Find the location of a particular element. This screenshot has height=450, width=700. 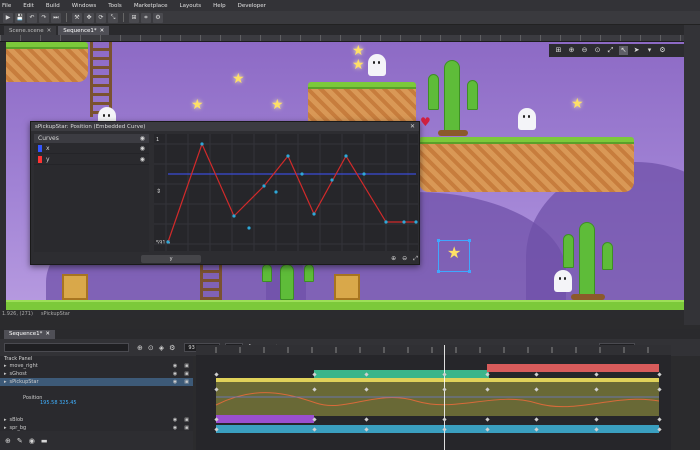

right-dock-strip is located at coordinates (692, 175).